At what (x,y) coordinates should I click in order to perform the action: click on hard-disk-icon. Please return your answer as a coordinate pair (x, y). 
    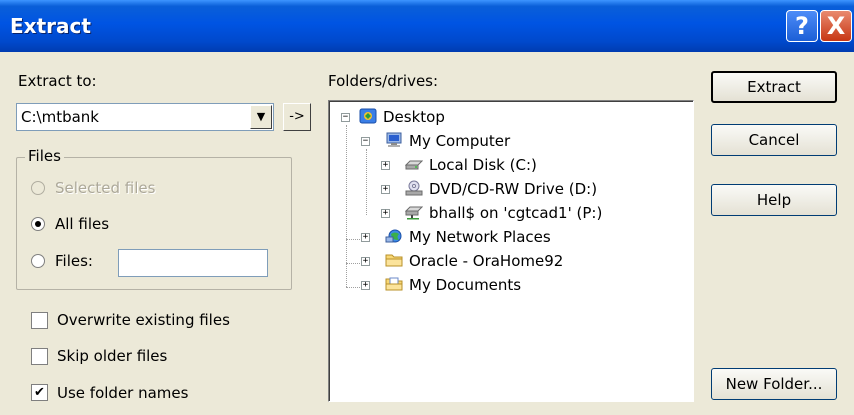
    Looking at the image, I should click on (414, 165).